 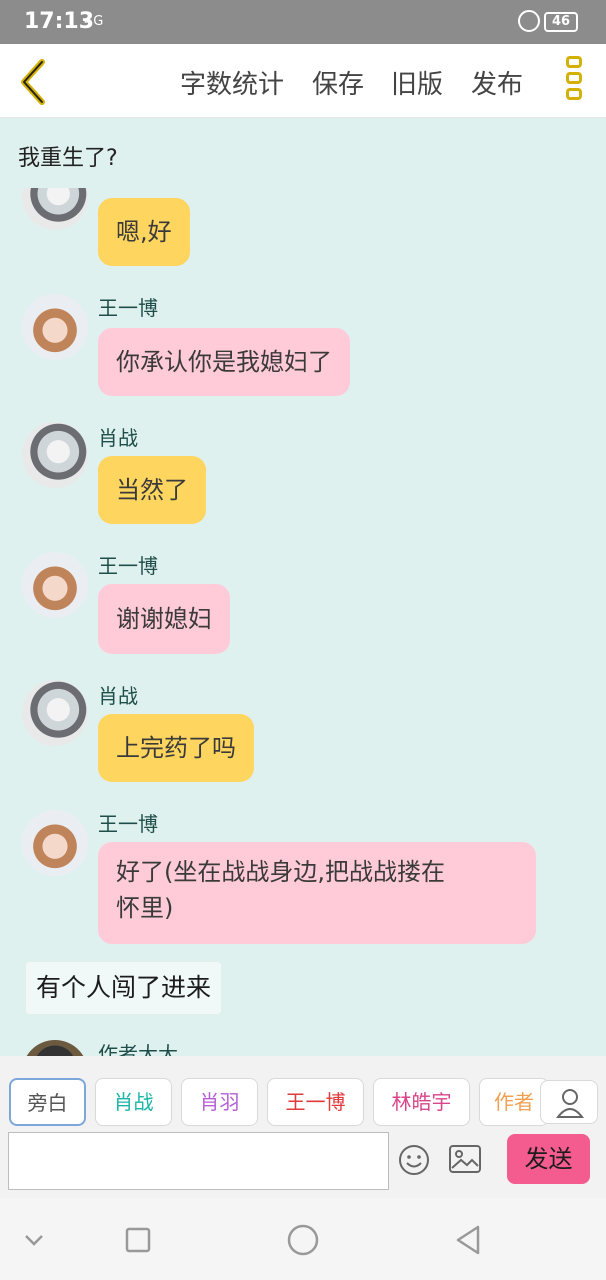 I want to click on narration-message: 有个人闯了进来, so click(x=124, y=988).